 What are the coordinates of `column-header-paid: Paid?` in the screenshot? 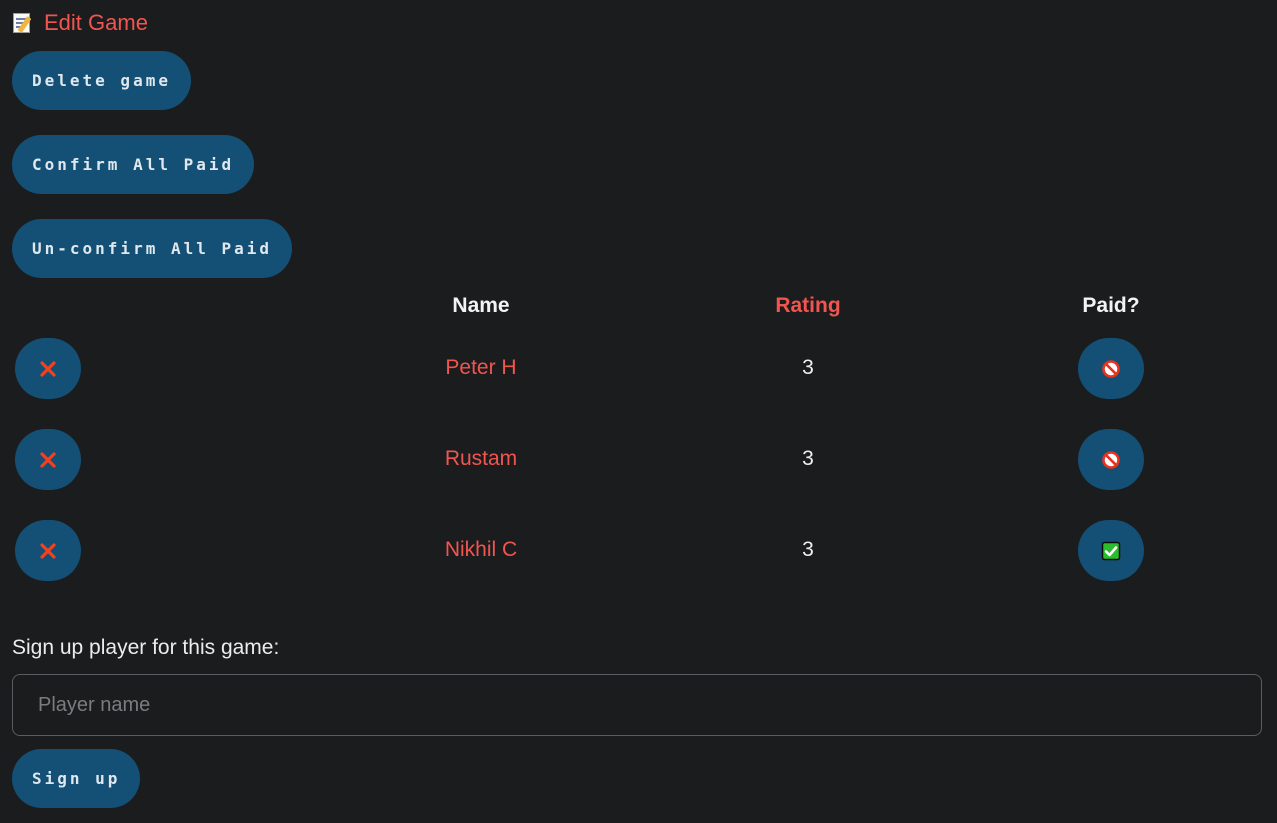 It's located at (1111, 305).